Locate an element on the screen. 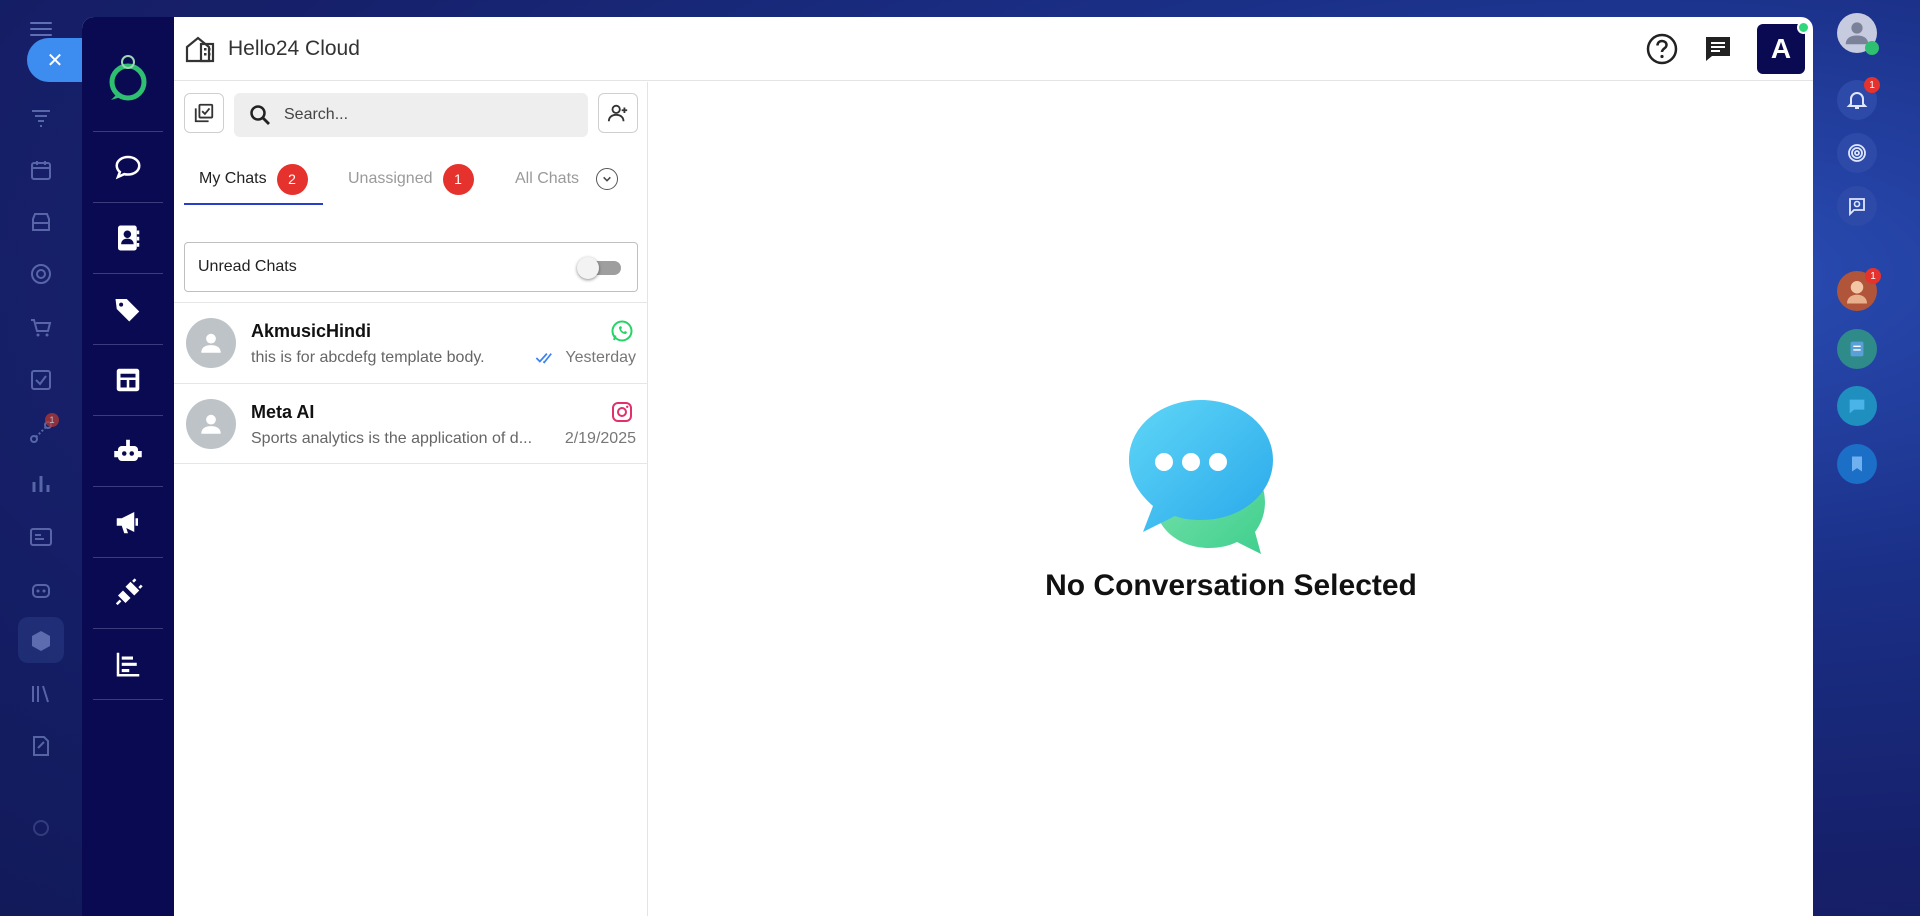 The height and width of the screenshot is (916, 1920). nav-integrations is located at coordinates (128, 593).